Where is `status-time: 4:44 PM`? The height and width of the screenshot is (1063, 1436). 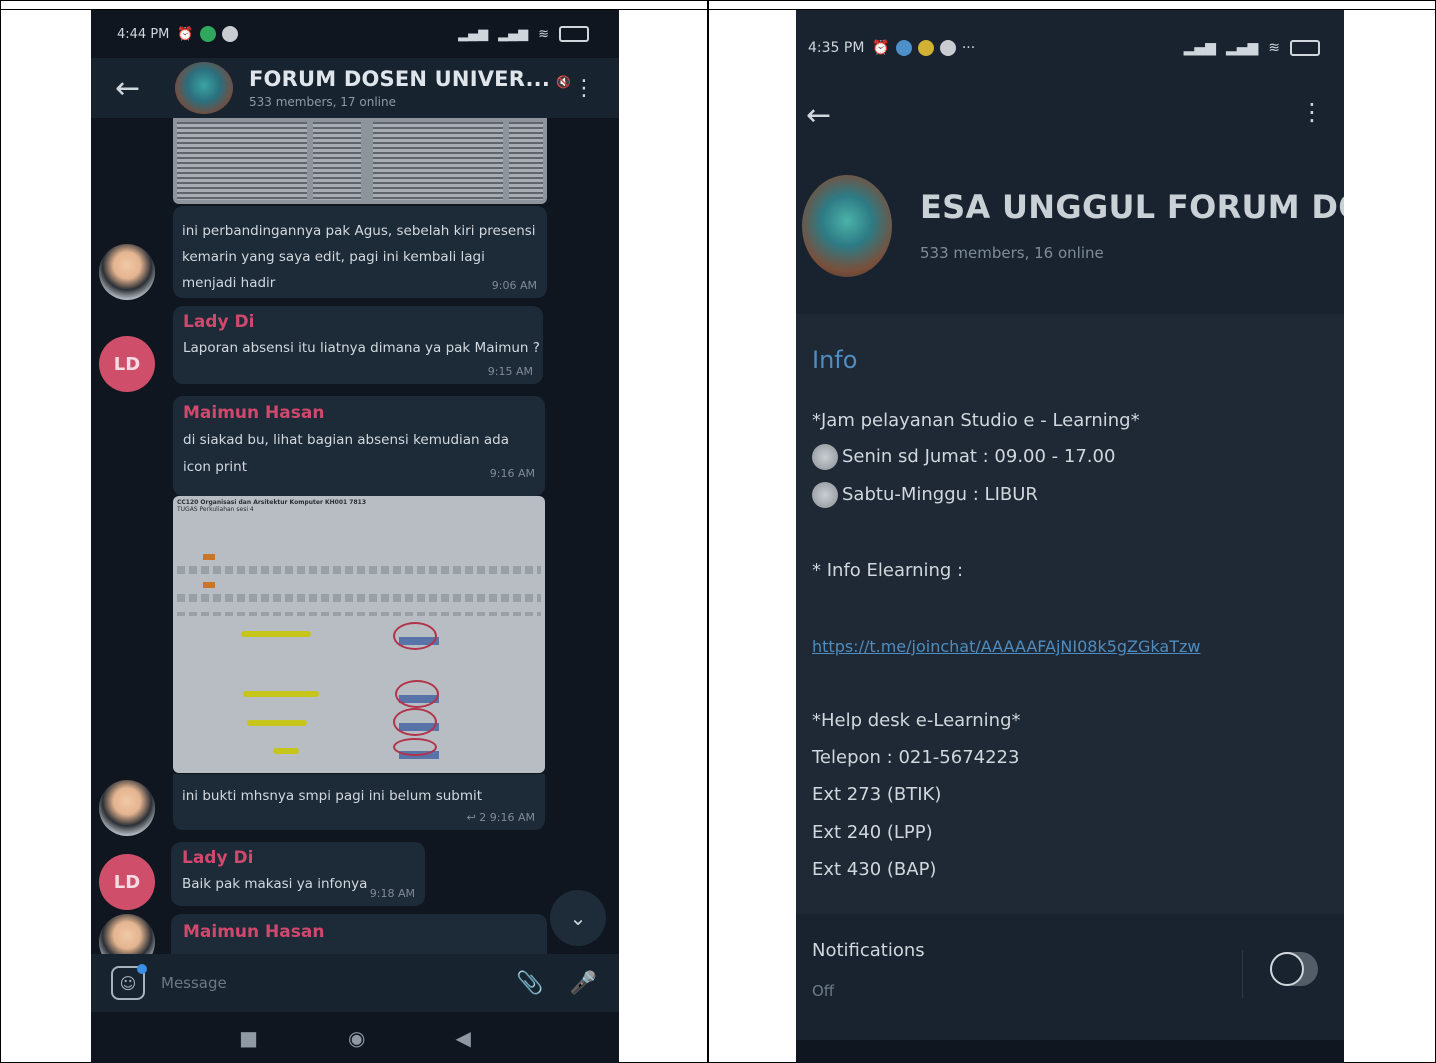
status-time: 4:44 PM is located at coordinates (143, 34).